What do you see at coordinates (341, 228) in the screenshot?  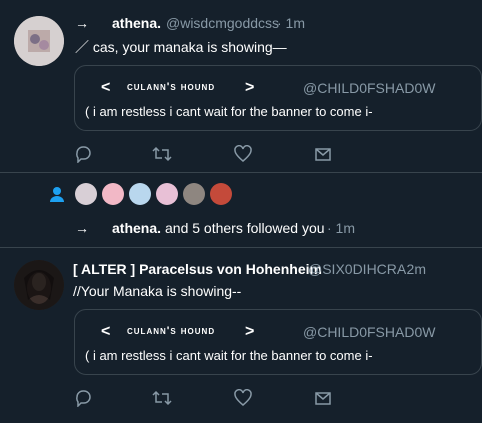 I see `notification-time: · 1m` at bounding box center [341, 228].